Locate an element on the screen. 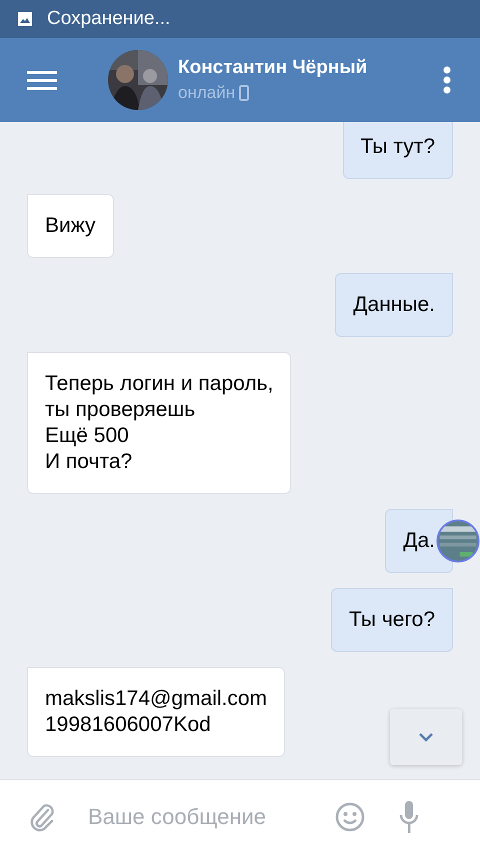  message-bubble: makslis174@gmail.com 19981606007Kod is located at coordinates (156, 712).